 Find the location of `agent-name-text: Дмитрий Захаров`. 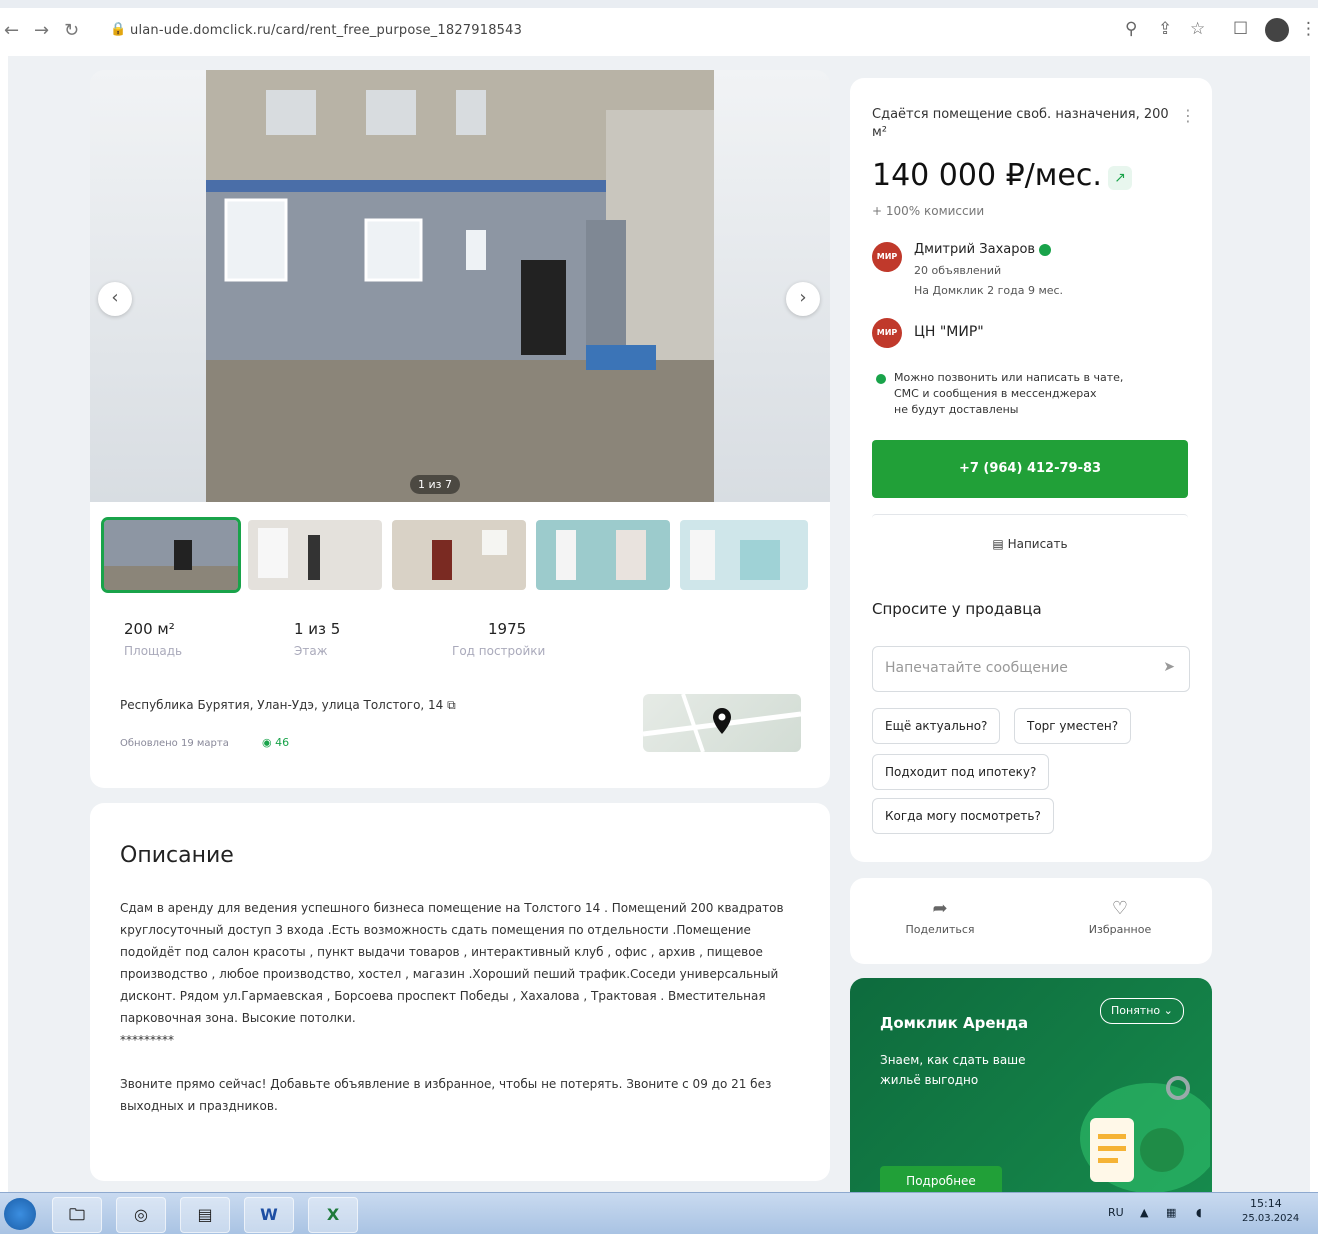

agent-name-text: Дмитрий Захаров is located at coordinates (975, 249).